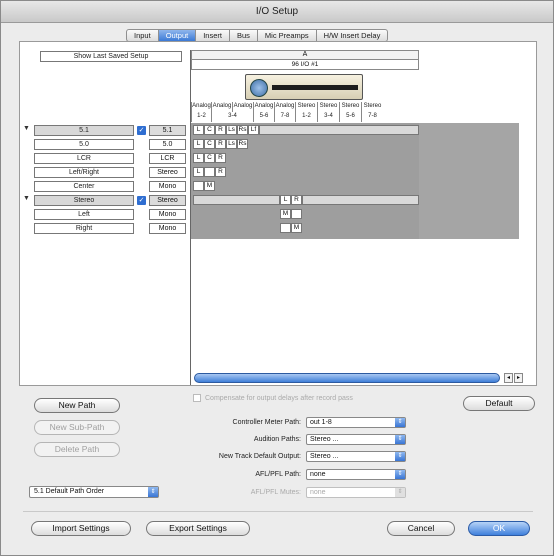 This screenshot has width=554, height=556. Describe the element at coordinates (372, 107) in the screenshot. I see `channel-header-9: Stereo` at that location.